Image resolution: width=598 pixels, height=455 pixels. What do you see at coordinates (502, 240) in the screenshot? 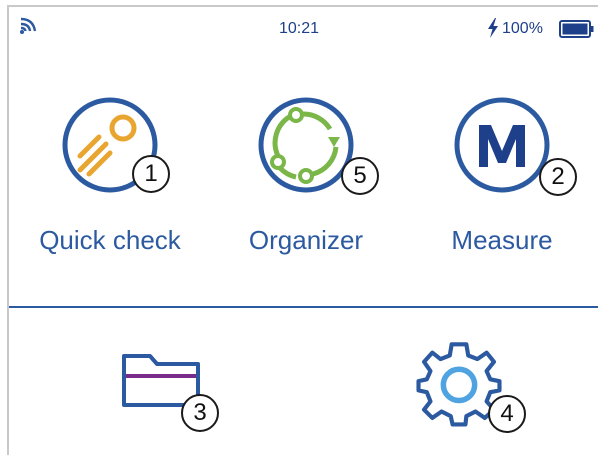
I see `measure-label: Measure` at bounding box center [502, 240].